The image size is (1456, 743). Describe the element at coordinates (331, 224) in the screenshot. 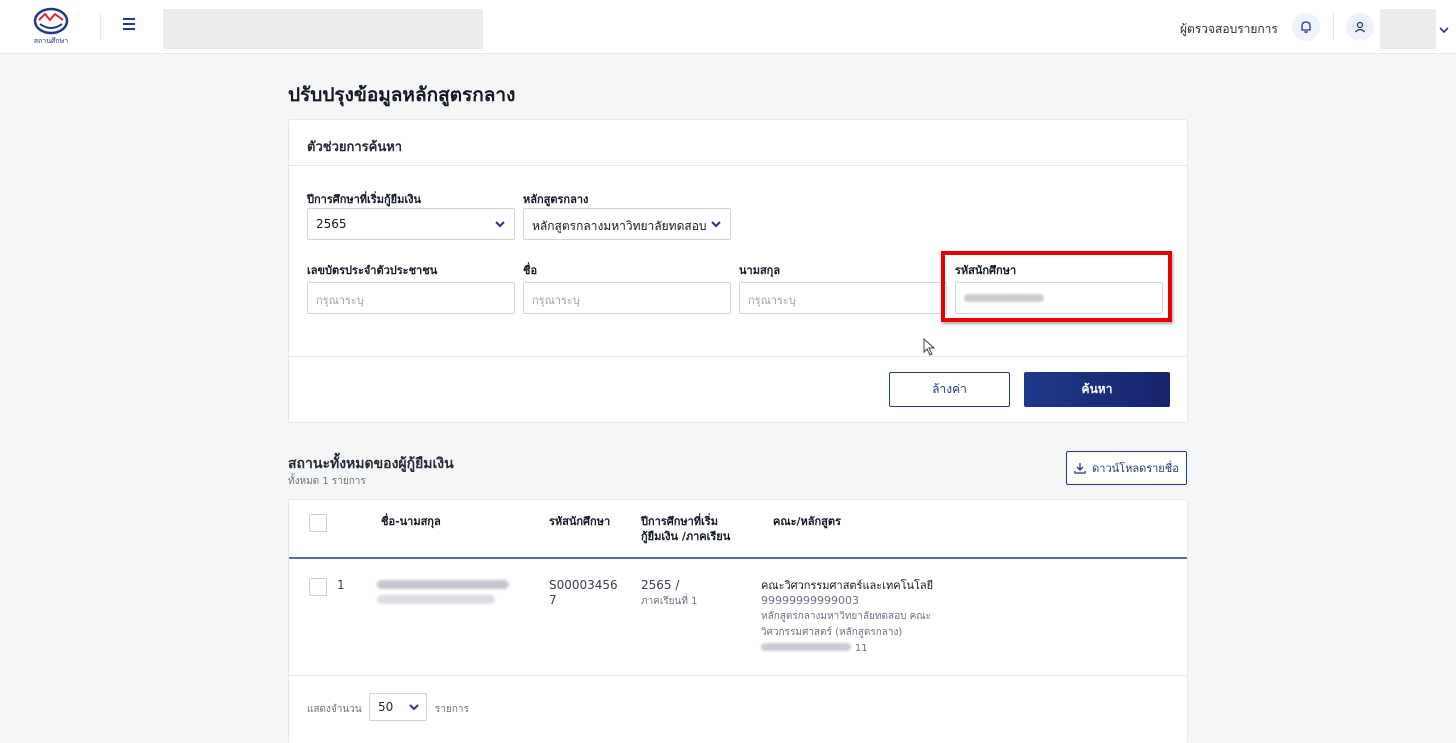

I see `year-select-value: 2565` at that location.